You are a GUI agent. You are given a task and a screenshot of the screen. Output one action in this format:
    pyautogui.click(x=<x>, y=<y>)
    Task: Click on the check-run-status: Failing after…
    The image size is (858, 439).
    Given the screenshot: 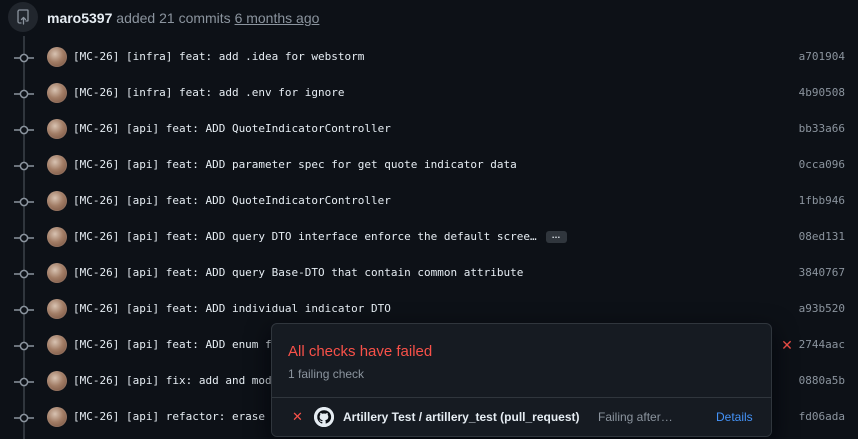 What is the action you would take?
    pyautogui.click(x=635, y=417)
    